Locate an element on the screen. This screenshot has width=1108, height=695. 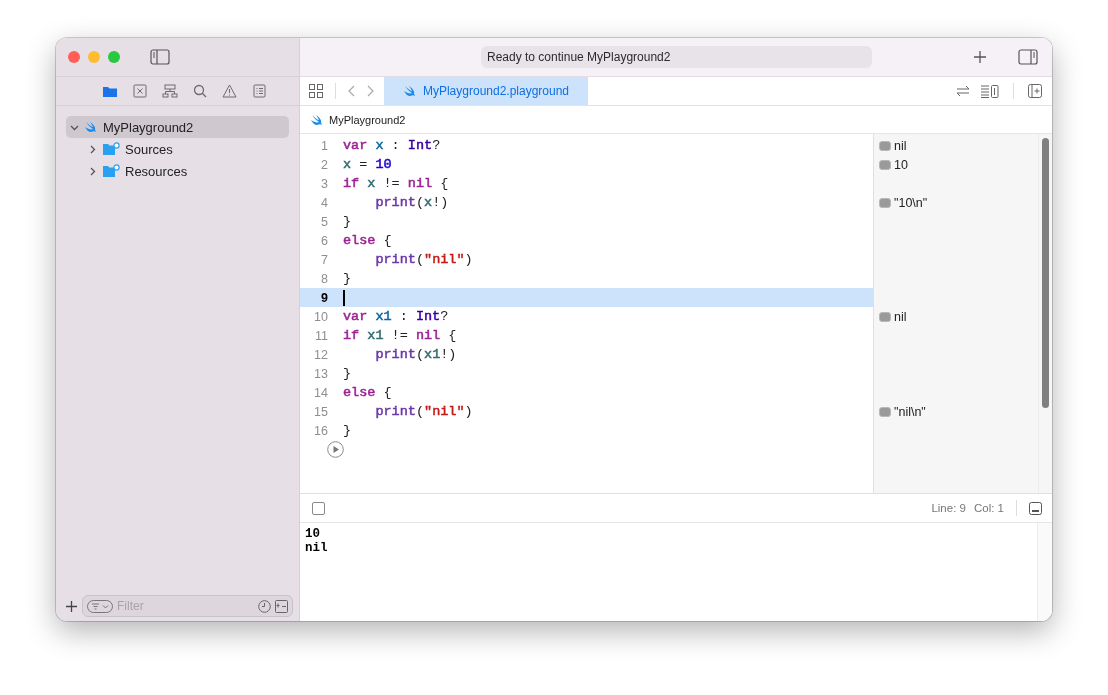
clock-icon is located at coordinates (264, 606).